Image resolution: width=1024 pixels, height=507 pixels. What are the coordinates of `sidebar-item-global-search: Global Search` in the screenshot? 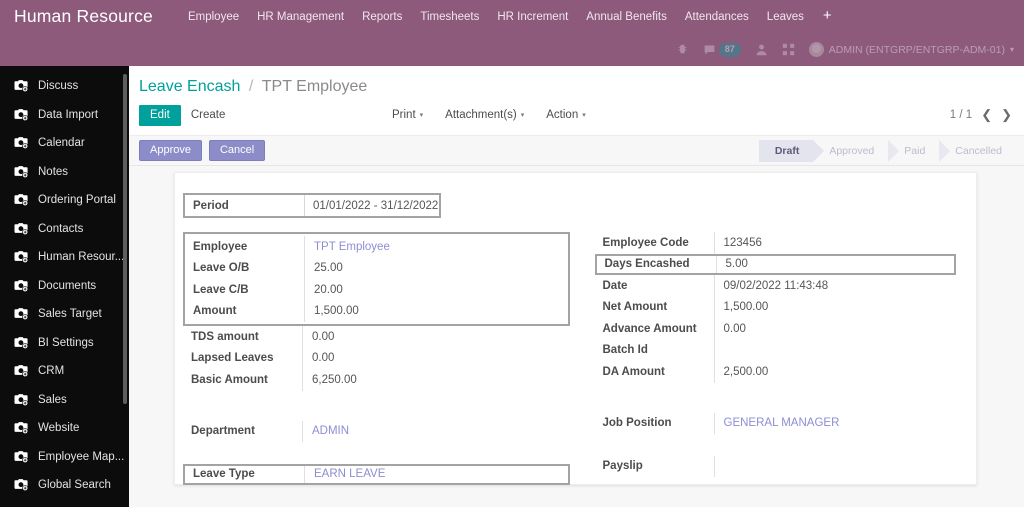 It's located at (64, 485).